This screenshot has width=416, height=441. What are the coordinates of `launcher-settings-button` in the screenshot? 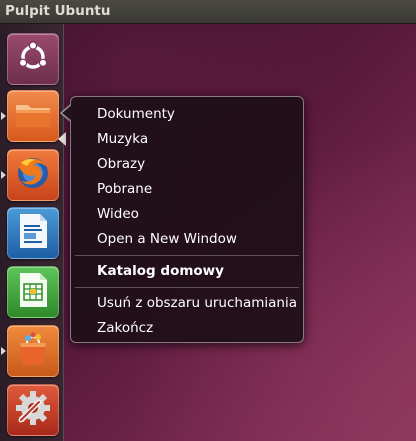 It's located at (33, 410).